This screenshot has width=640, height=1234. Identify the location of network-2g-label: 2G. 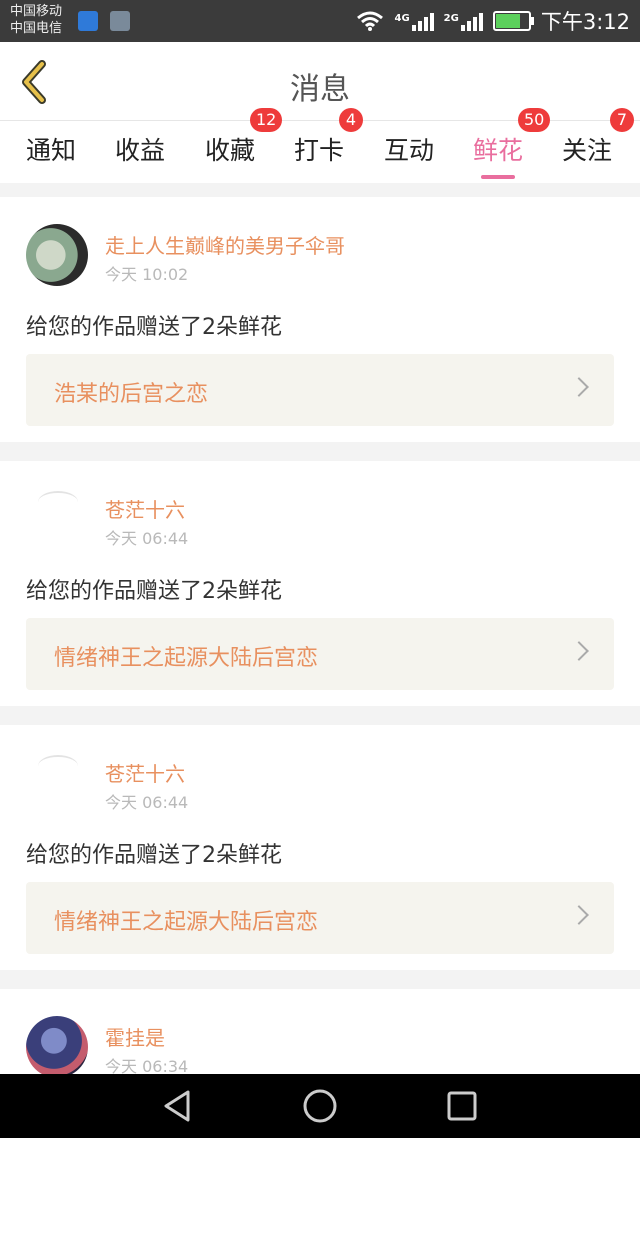
(451, 18).